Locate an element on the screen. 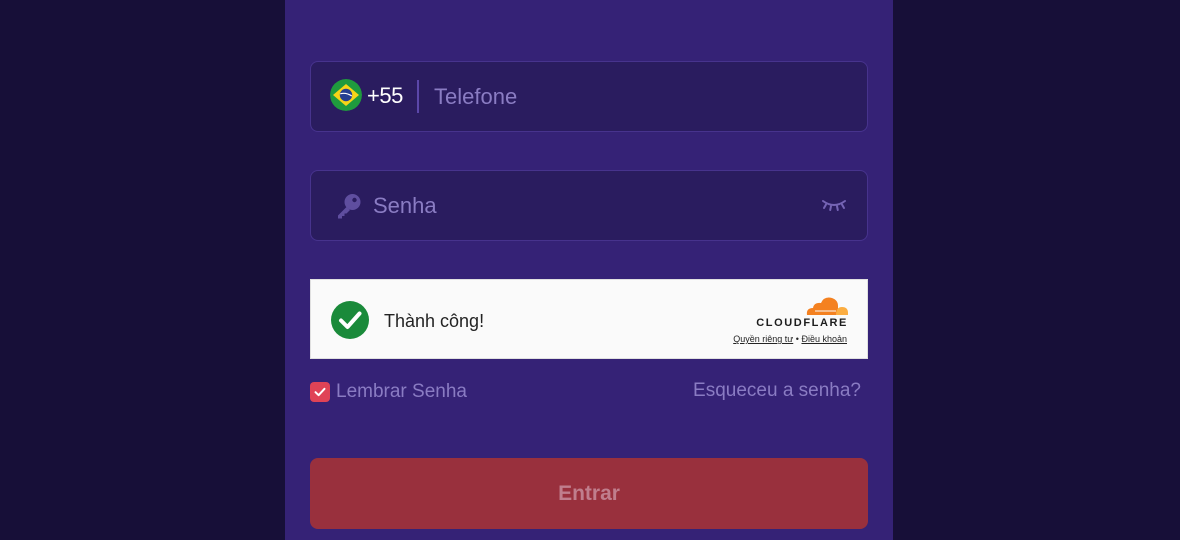 This screenshot has height=540, width=1180. phone-field: +55 is located at coordinates (589, 96).